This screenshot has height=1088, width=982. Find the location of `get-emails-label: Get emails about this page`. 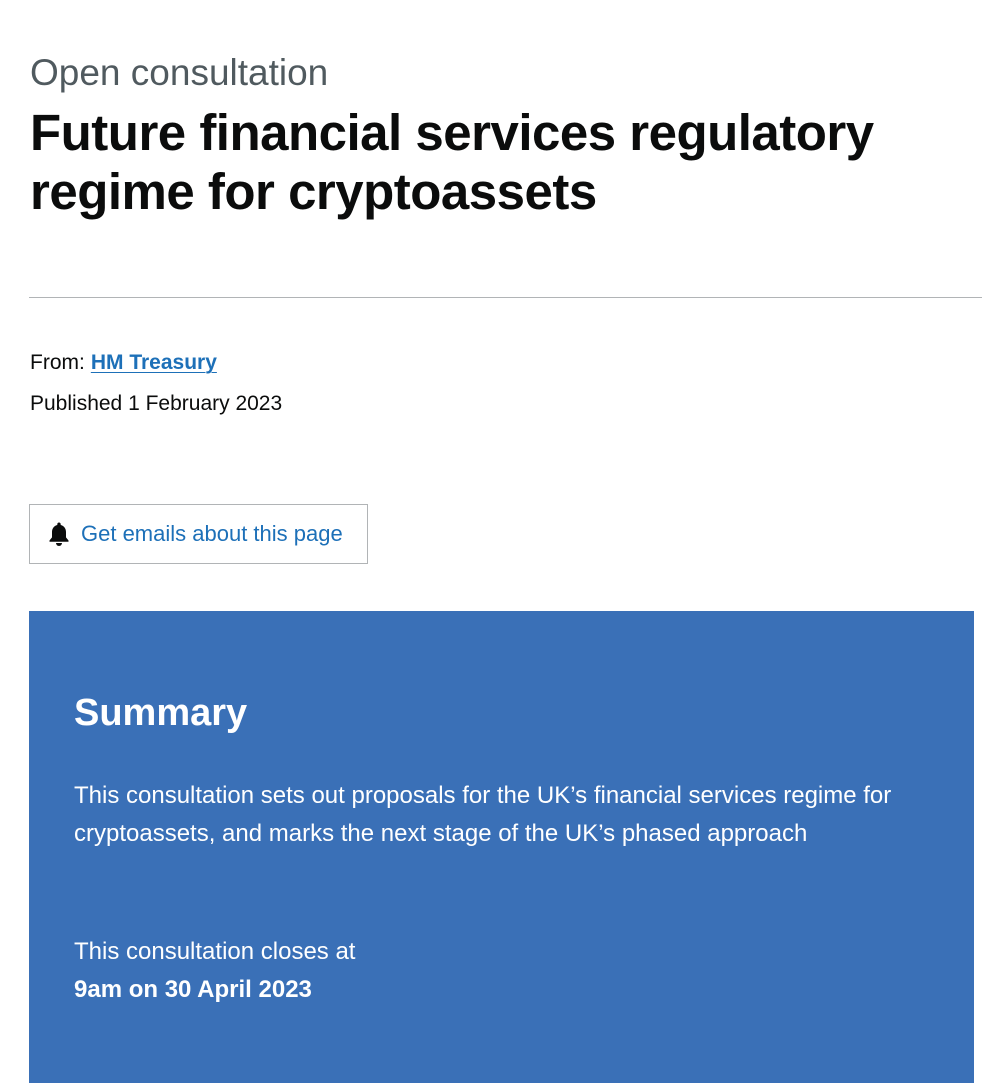

get-emails-label: Get emails about this page is located at coordinates (212, 533).